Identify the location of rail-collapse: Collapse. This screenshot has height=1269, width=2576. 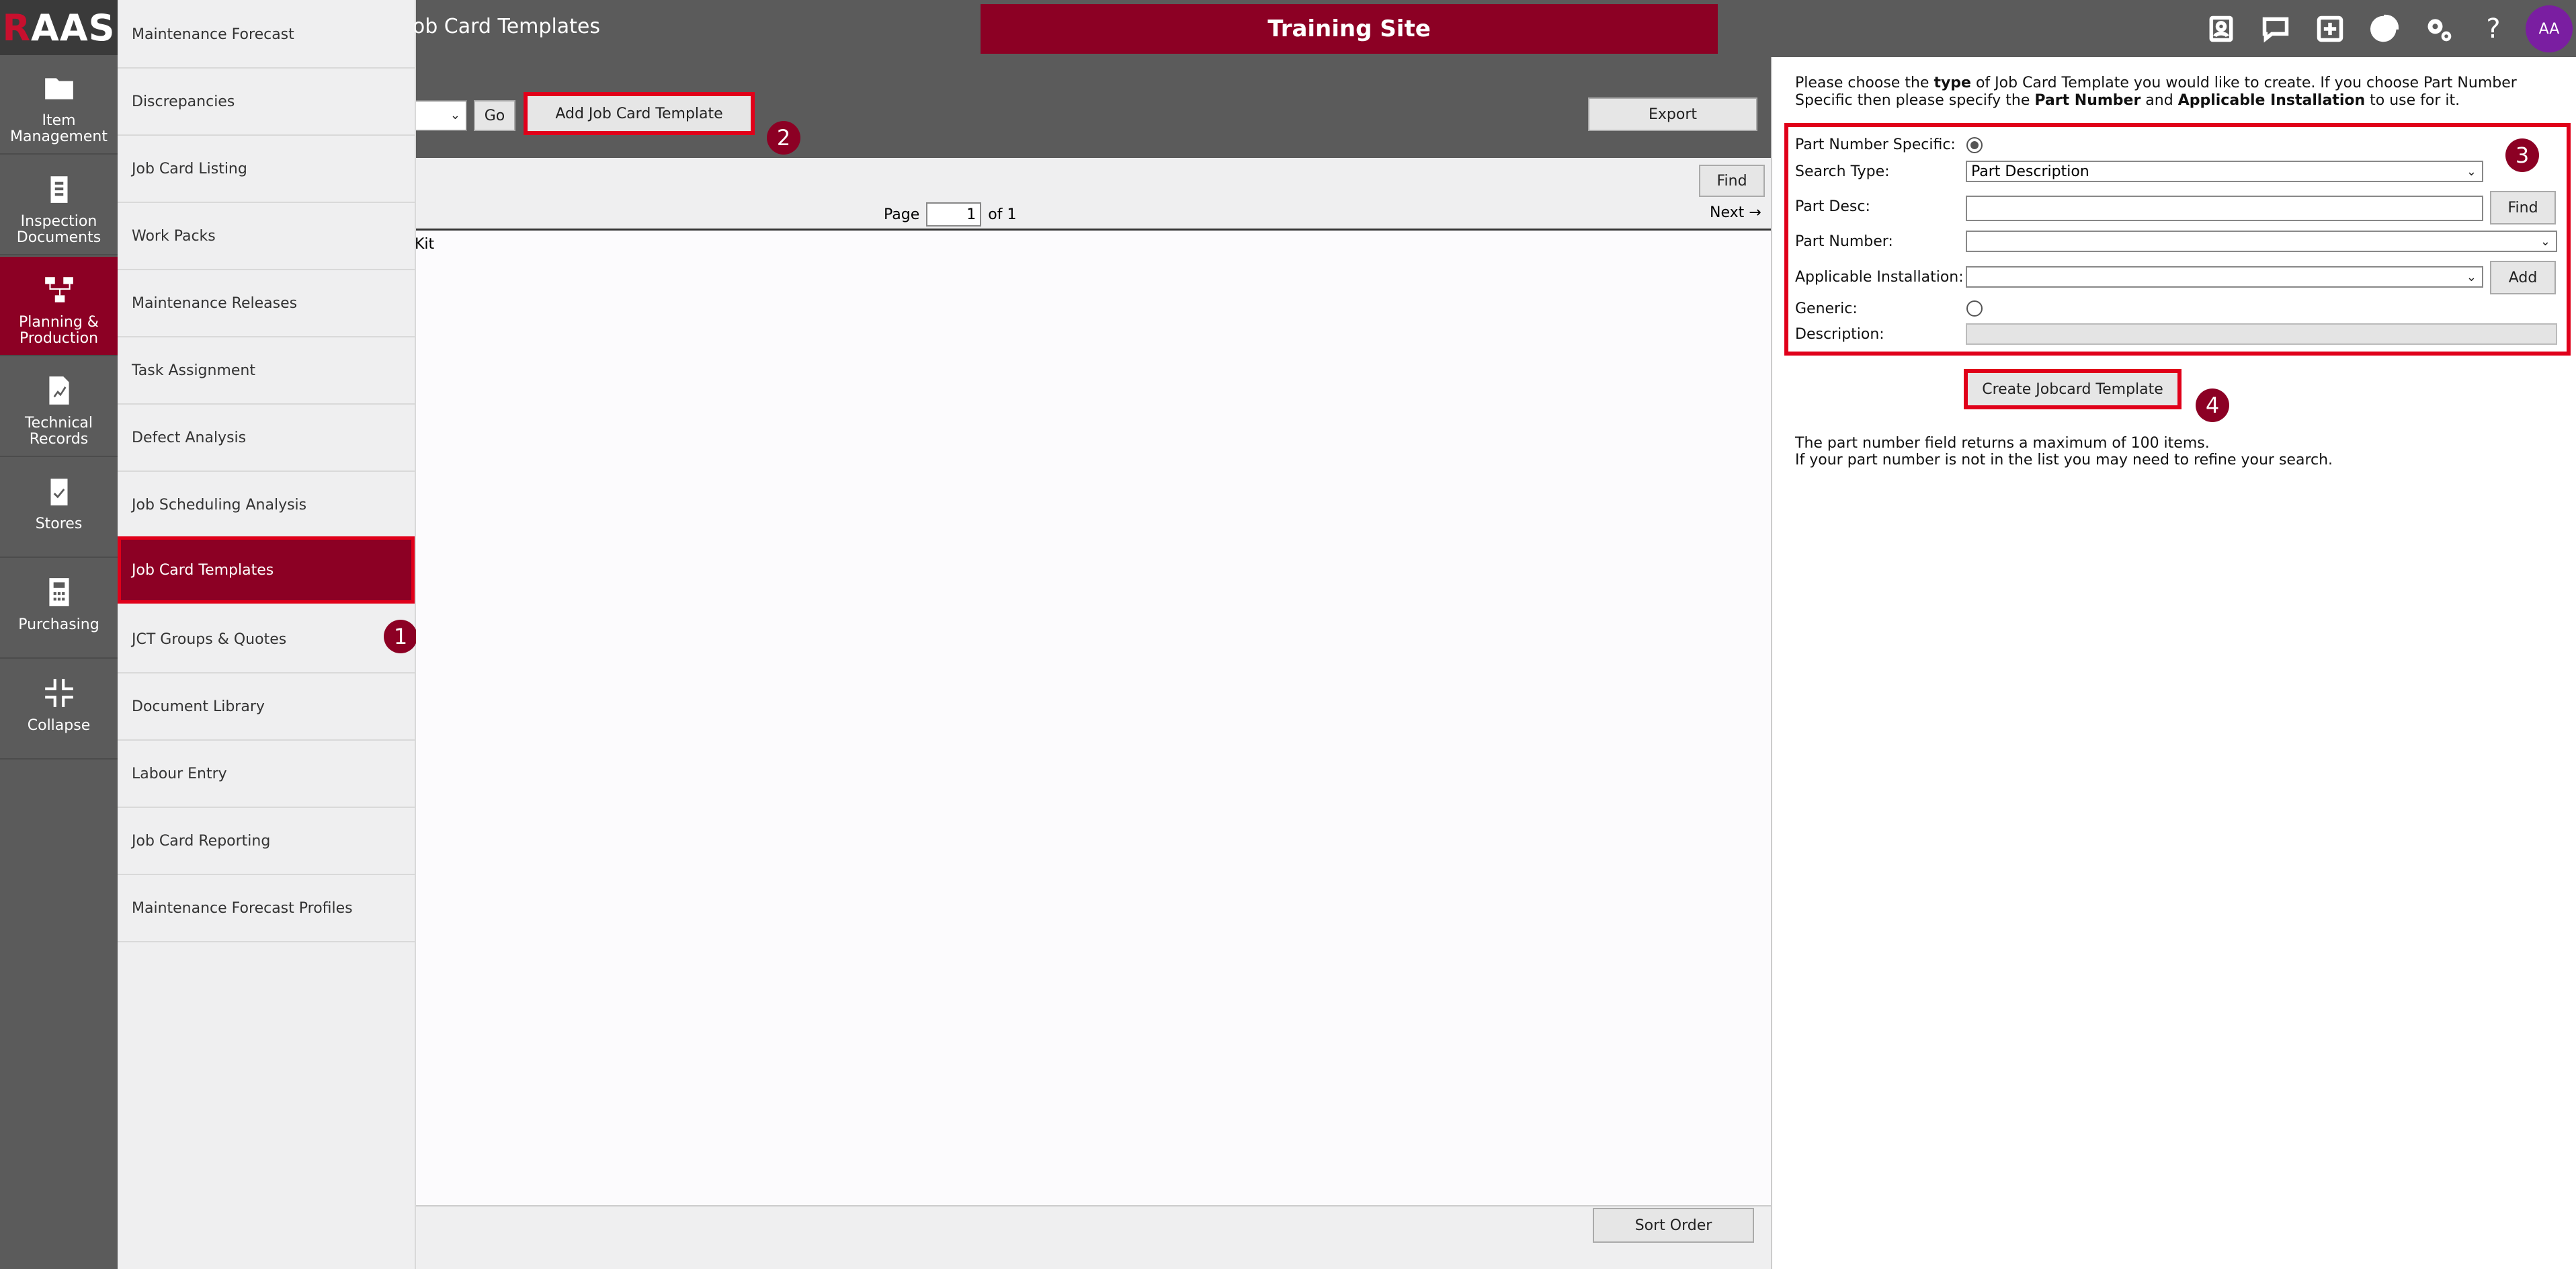
(59, 710).